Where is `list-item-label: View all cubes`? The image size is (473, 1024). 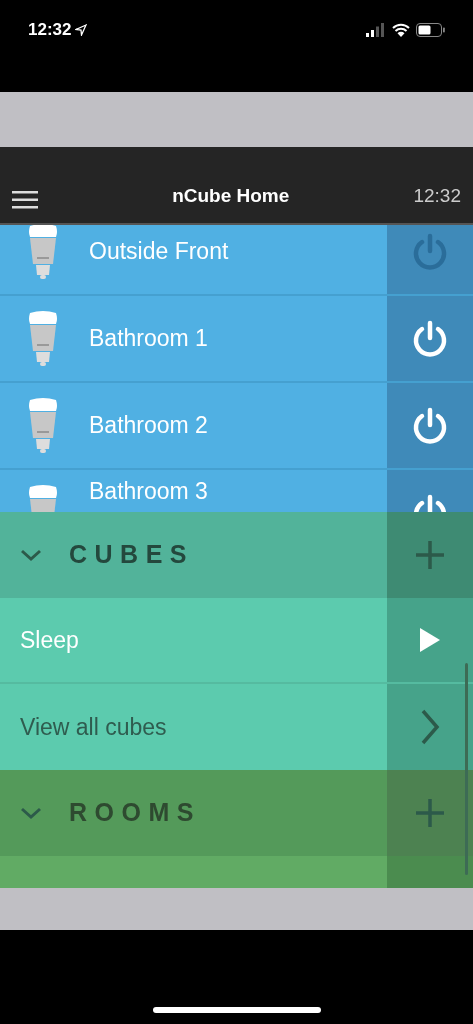
list-item-label: View all cubes is located at coordinates (93, 727).